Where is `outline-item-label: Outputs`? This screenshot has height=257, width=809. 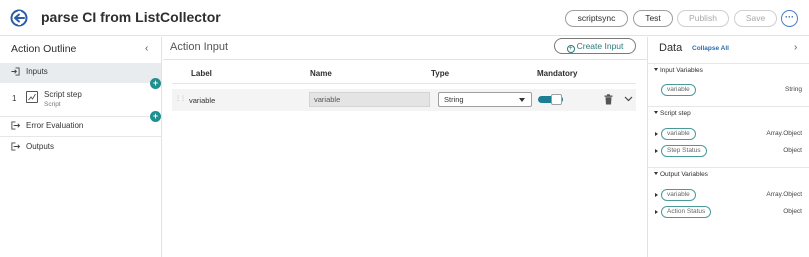
outline-item-label: Outputs is located at coordinates (40, 146).